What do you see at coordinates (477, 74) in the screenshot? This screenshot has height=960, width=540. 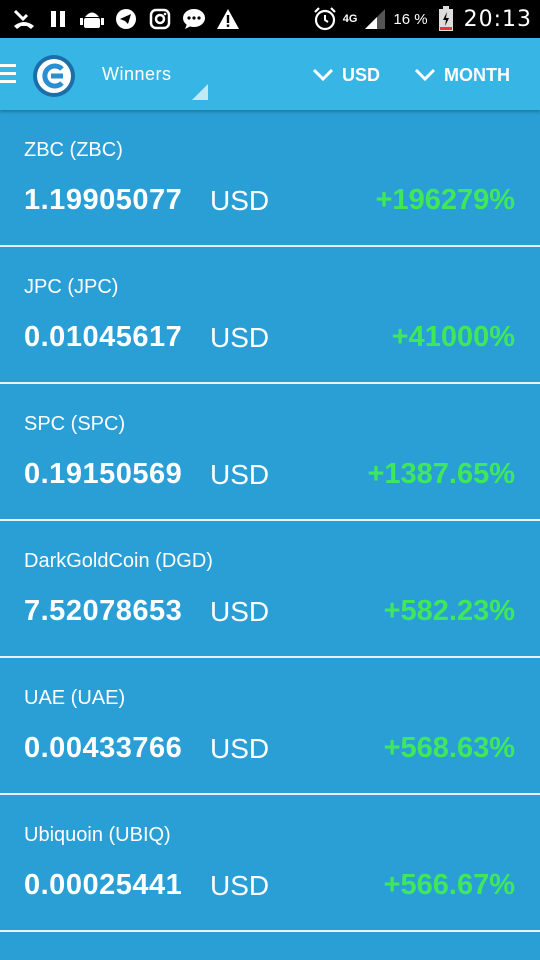 I see `period-label: MONTH` at bounding box center [477, 74].